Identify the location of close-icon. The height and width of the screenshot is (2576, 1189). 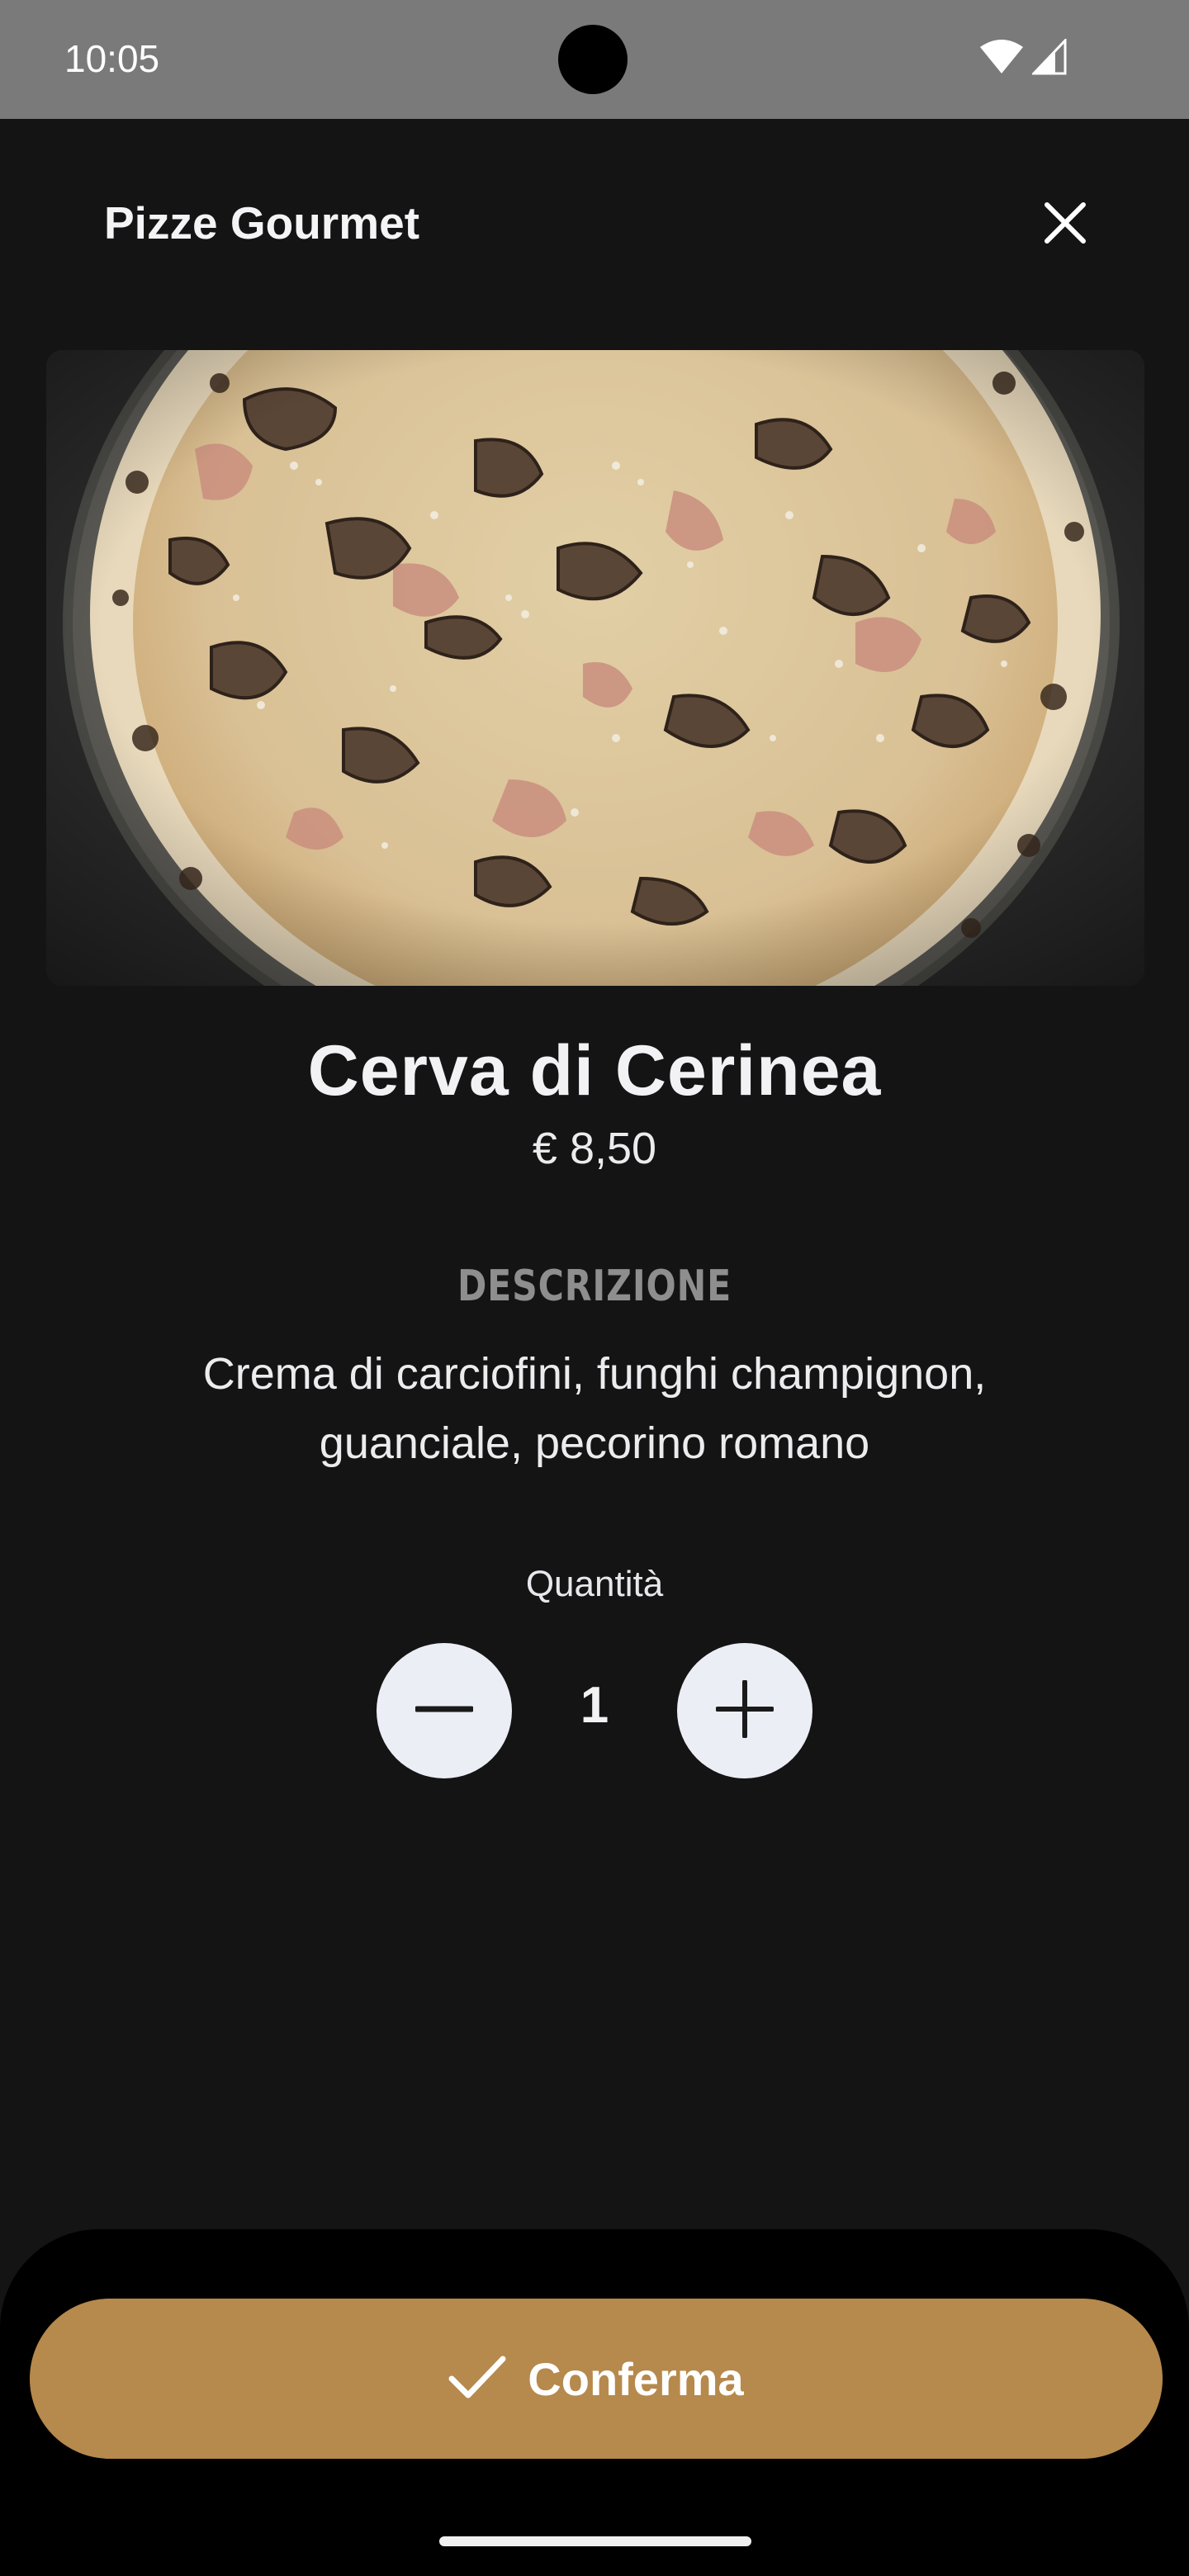
(1065, 225).